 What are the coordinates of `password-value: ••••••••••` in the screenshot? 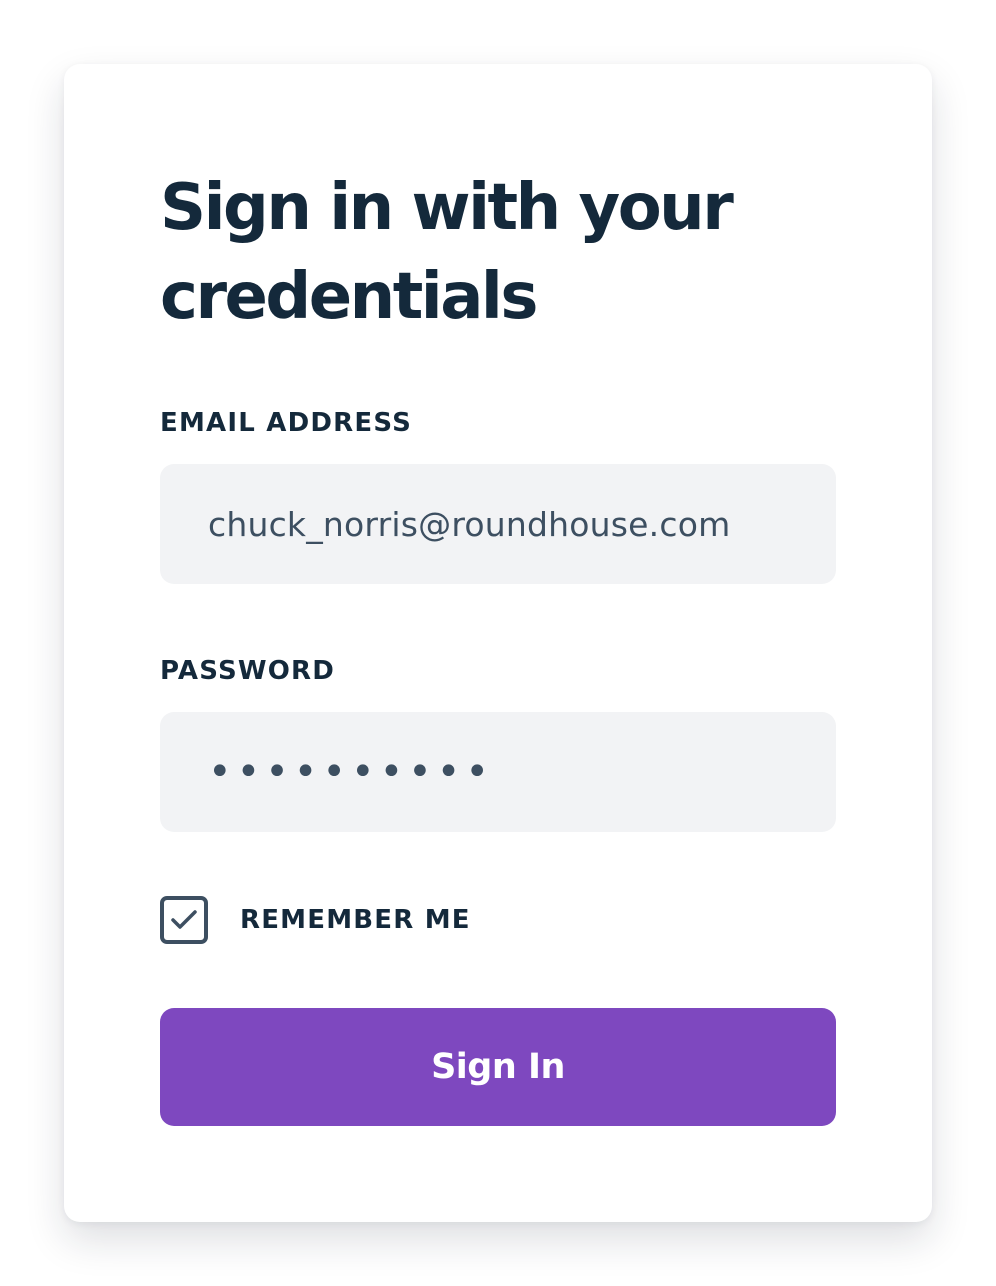 It's located at (351, 772).